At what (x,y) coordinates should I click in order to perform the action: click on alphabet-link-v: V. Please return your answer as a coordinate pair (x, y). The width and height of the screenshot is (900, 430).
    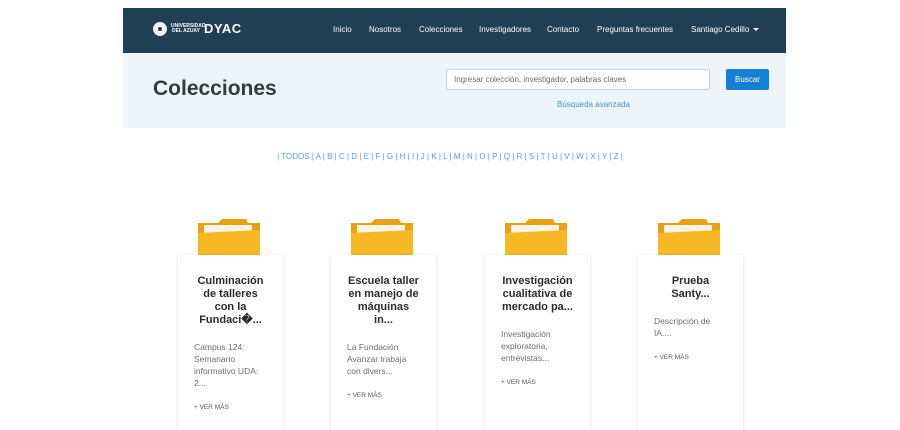
    Looking at the image, I should click on (566, 156).